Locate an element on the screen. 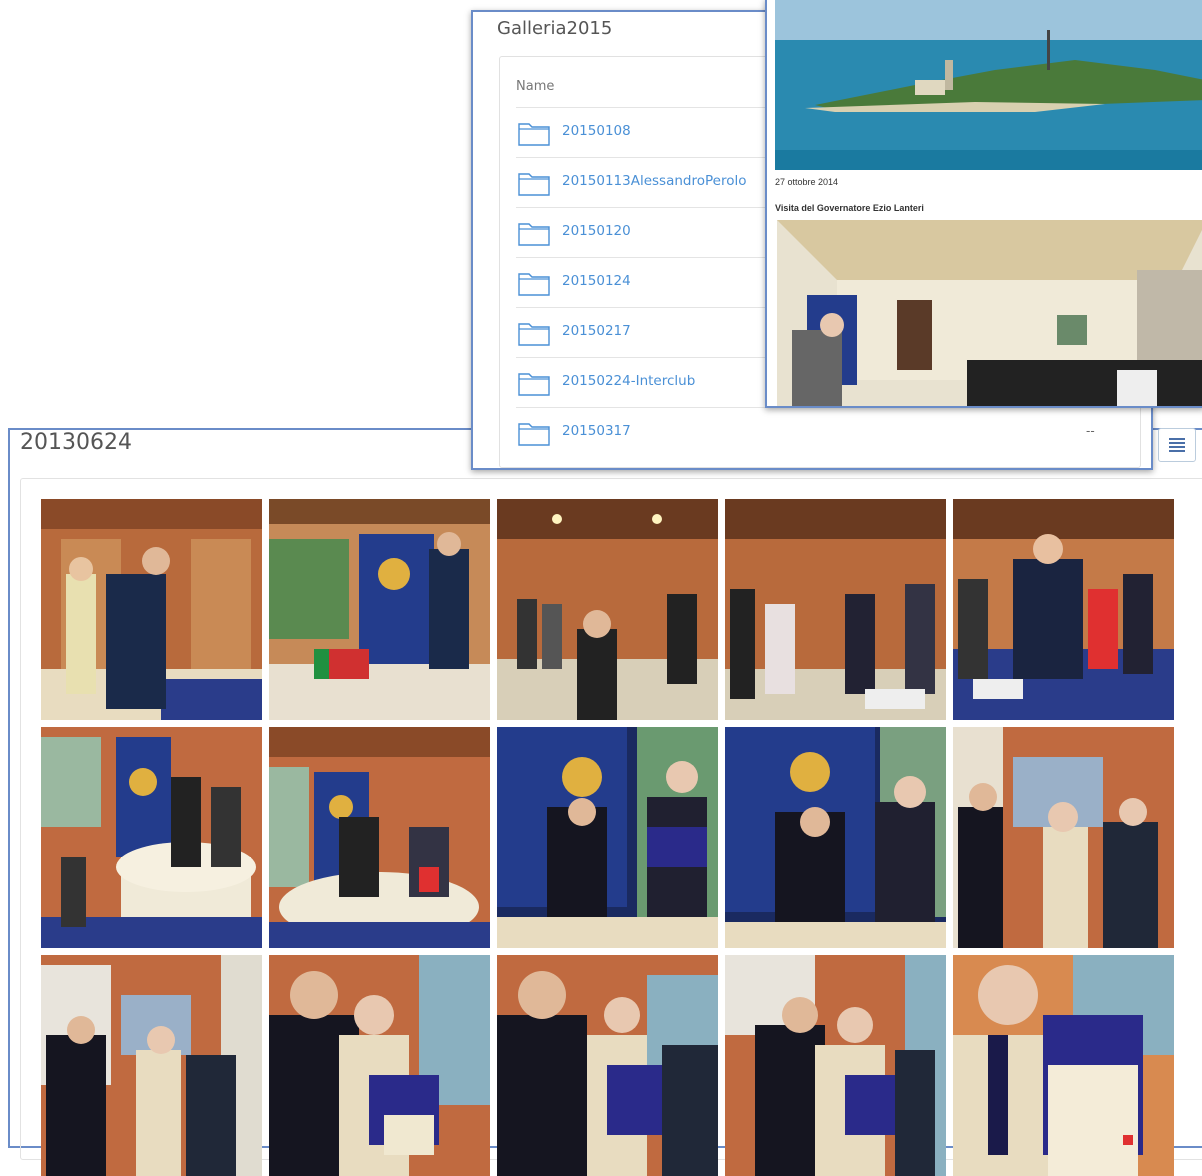 This screenshot has height=1176, width=1202. folder-name-link: 20150317 is located at coordinates (596, 431).